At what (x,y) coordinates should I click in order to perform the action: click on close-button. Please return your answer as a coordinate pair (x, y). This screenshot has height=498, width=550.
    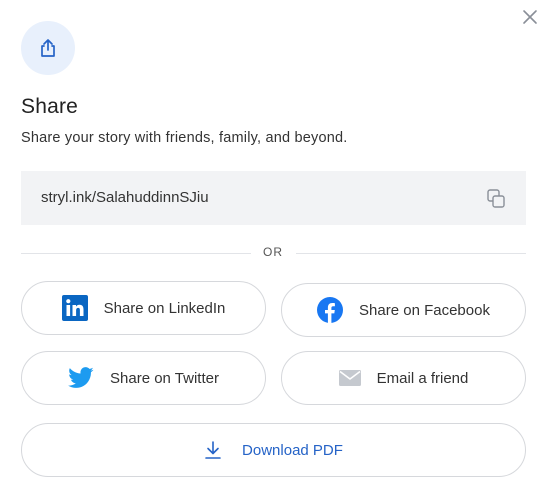
    Looking at the image, I should click on (530, 17).